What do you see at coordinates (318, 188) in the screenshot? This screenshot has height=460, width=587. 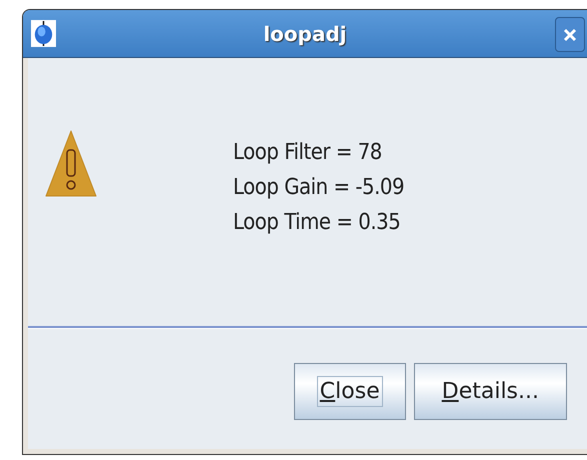 I see `message-text: Loop Gain = -5.09` at bounding box center [318, 188].